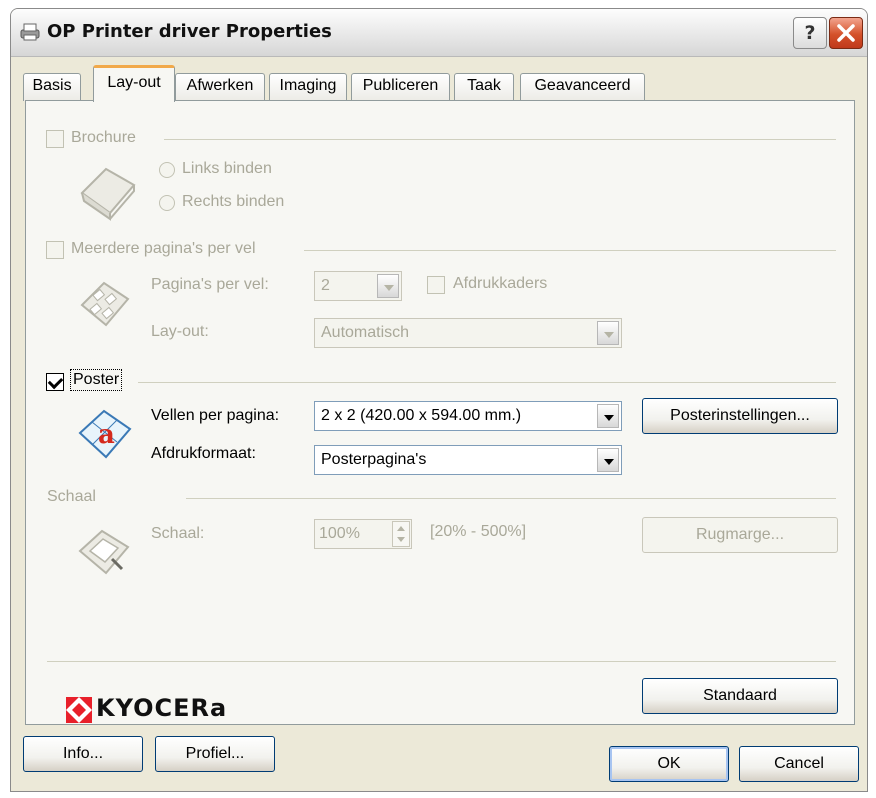 This screenshot has height=798, width=876. Describe the element at coordinates (500, 283) in the screenshot. I see `print-borders-label: Afdrukkaders` at that location.